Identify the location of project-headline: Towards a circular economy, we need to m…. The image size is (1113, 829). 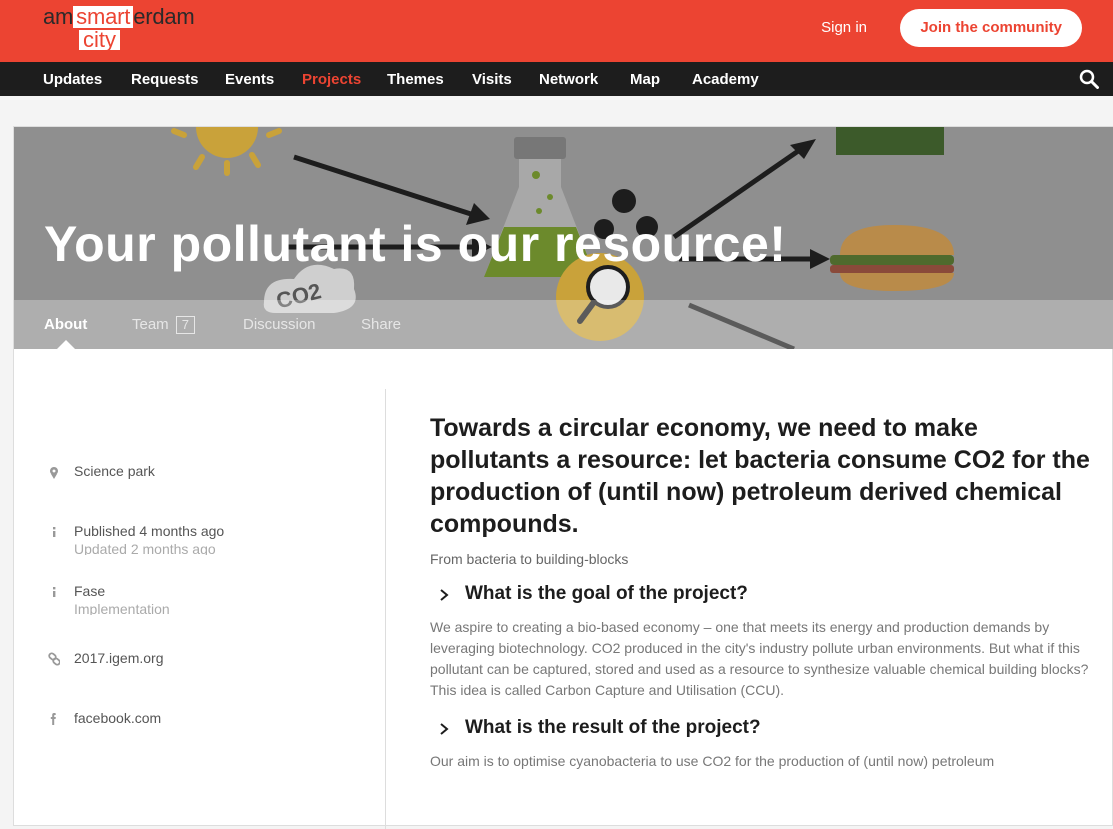
(760, 476).